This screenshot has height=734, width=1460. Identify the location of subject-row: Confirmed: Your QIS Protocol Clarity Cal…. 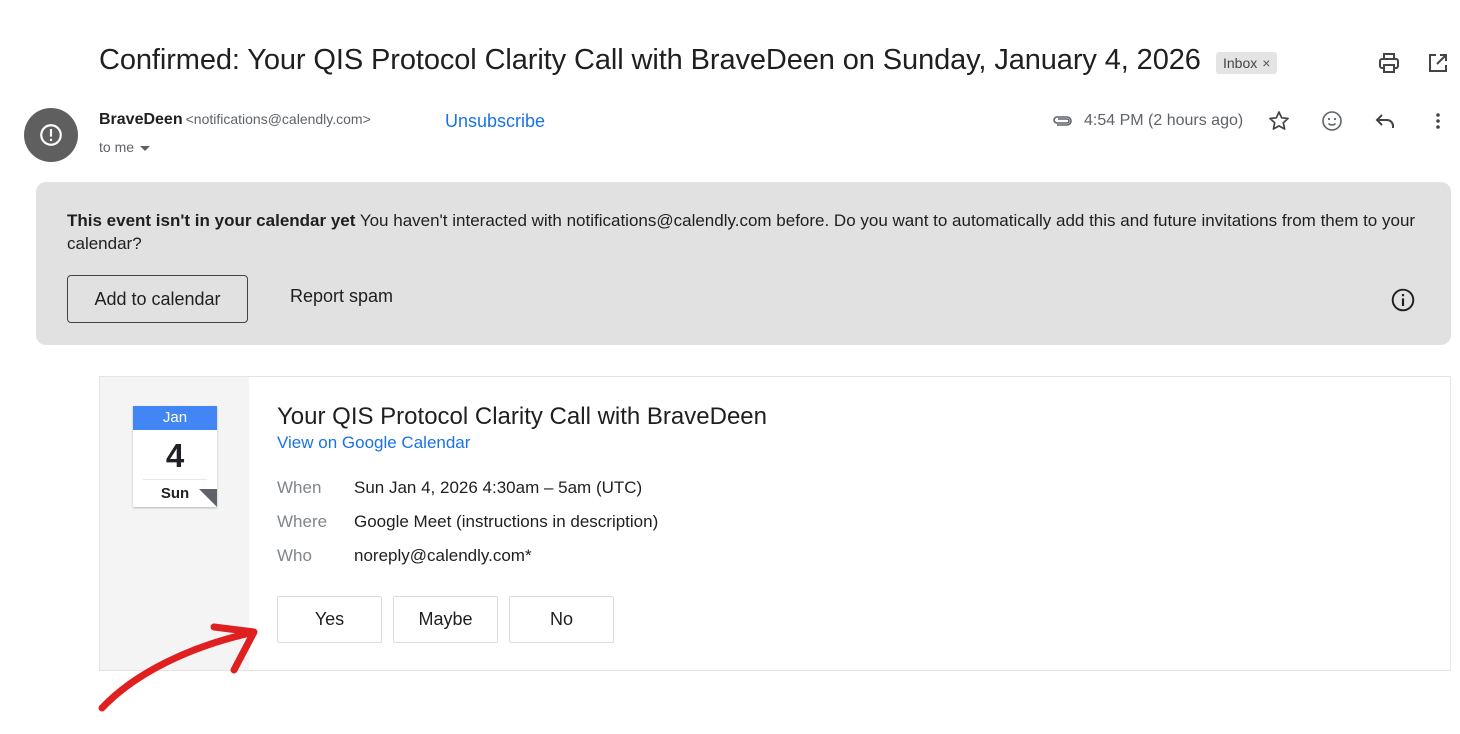
(773, 64).